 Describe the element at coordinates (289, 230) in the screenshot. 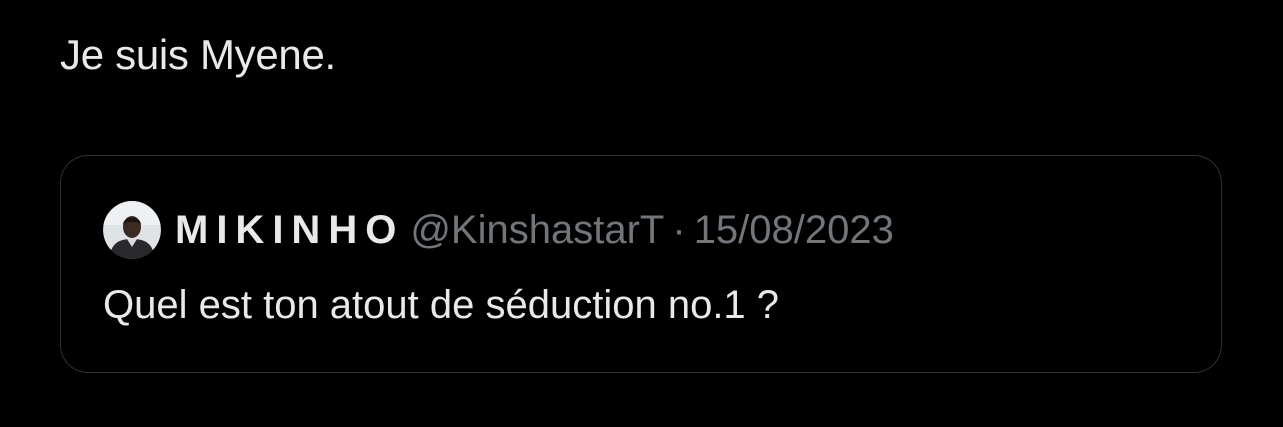

I see `quoted-display-name: MIKINHO` at that location.